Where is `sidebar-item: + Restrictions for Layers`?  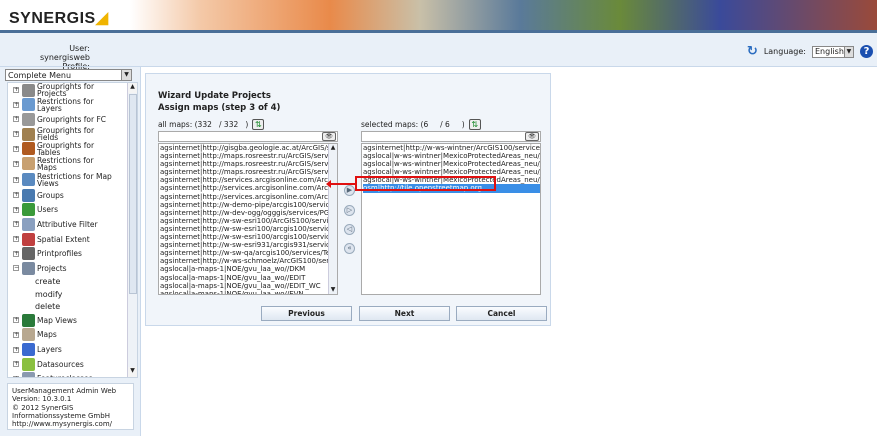
sidebar-item: + Restrictions for Layers is located at coordinates (72, 105).